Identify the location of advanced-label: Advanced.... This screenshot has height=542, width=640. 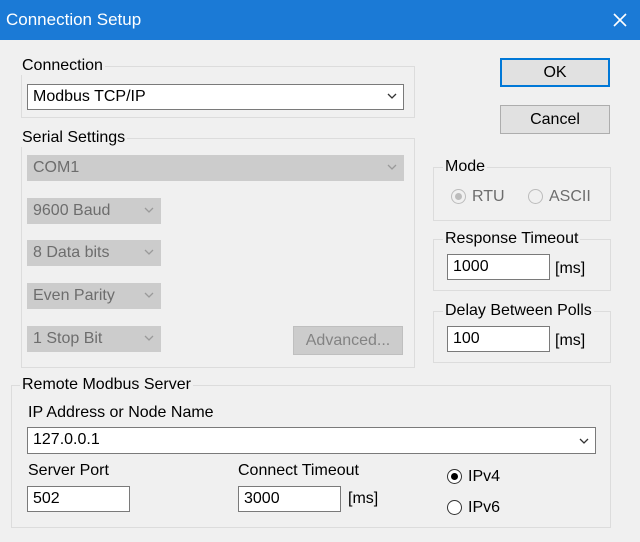
(348, 340).